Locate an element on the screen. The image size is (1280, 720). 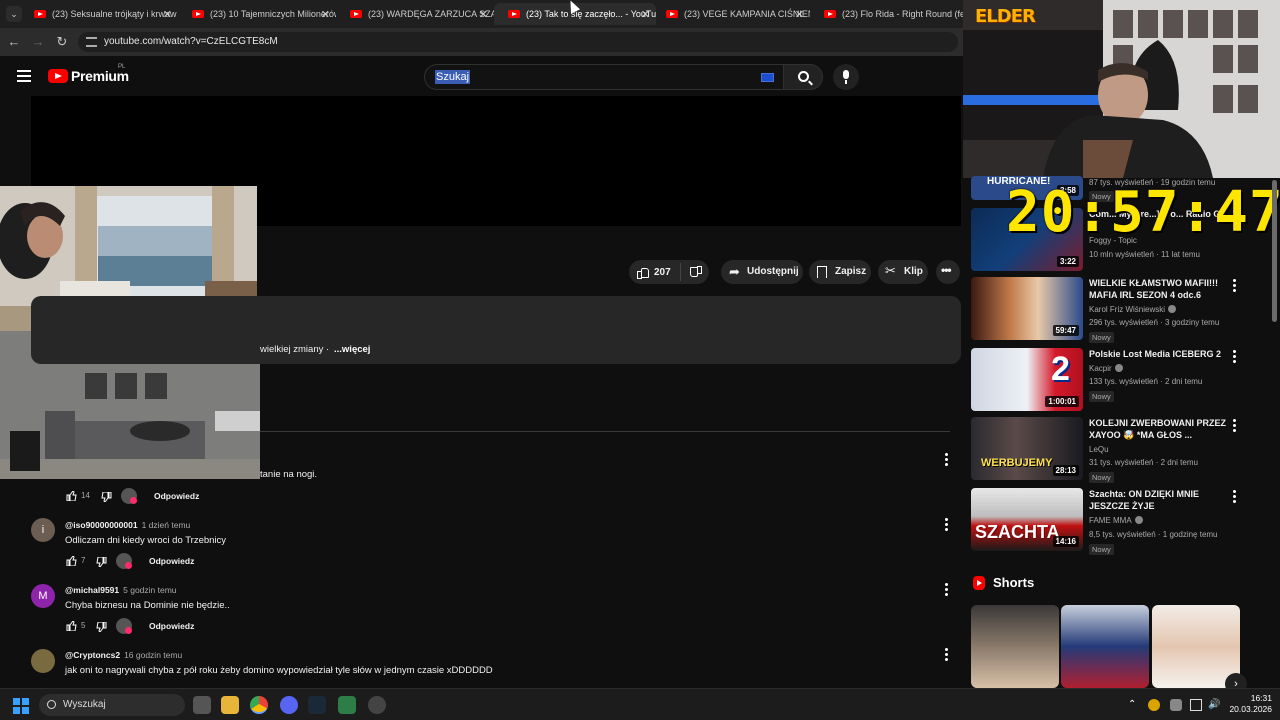
browser-tab-5: (23) VEGE KAMPANIA CIŚNIENI ✕ is located at coordinates (731, 14).